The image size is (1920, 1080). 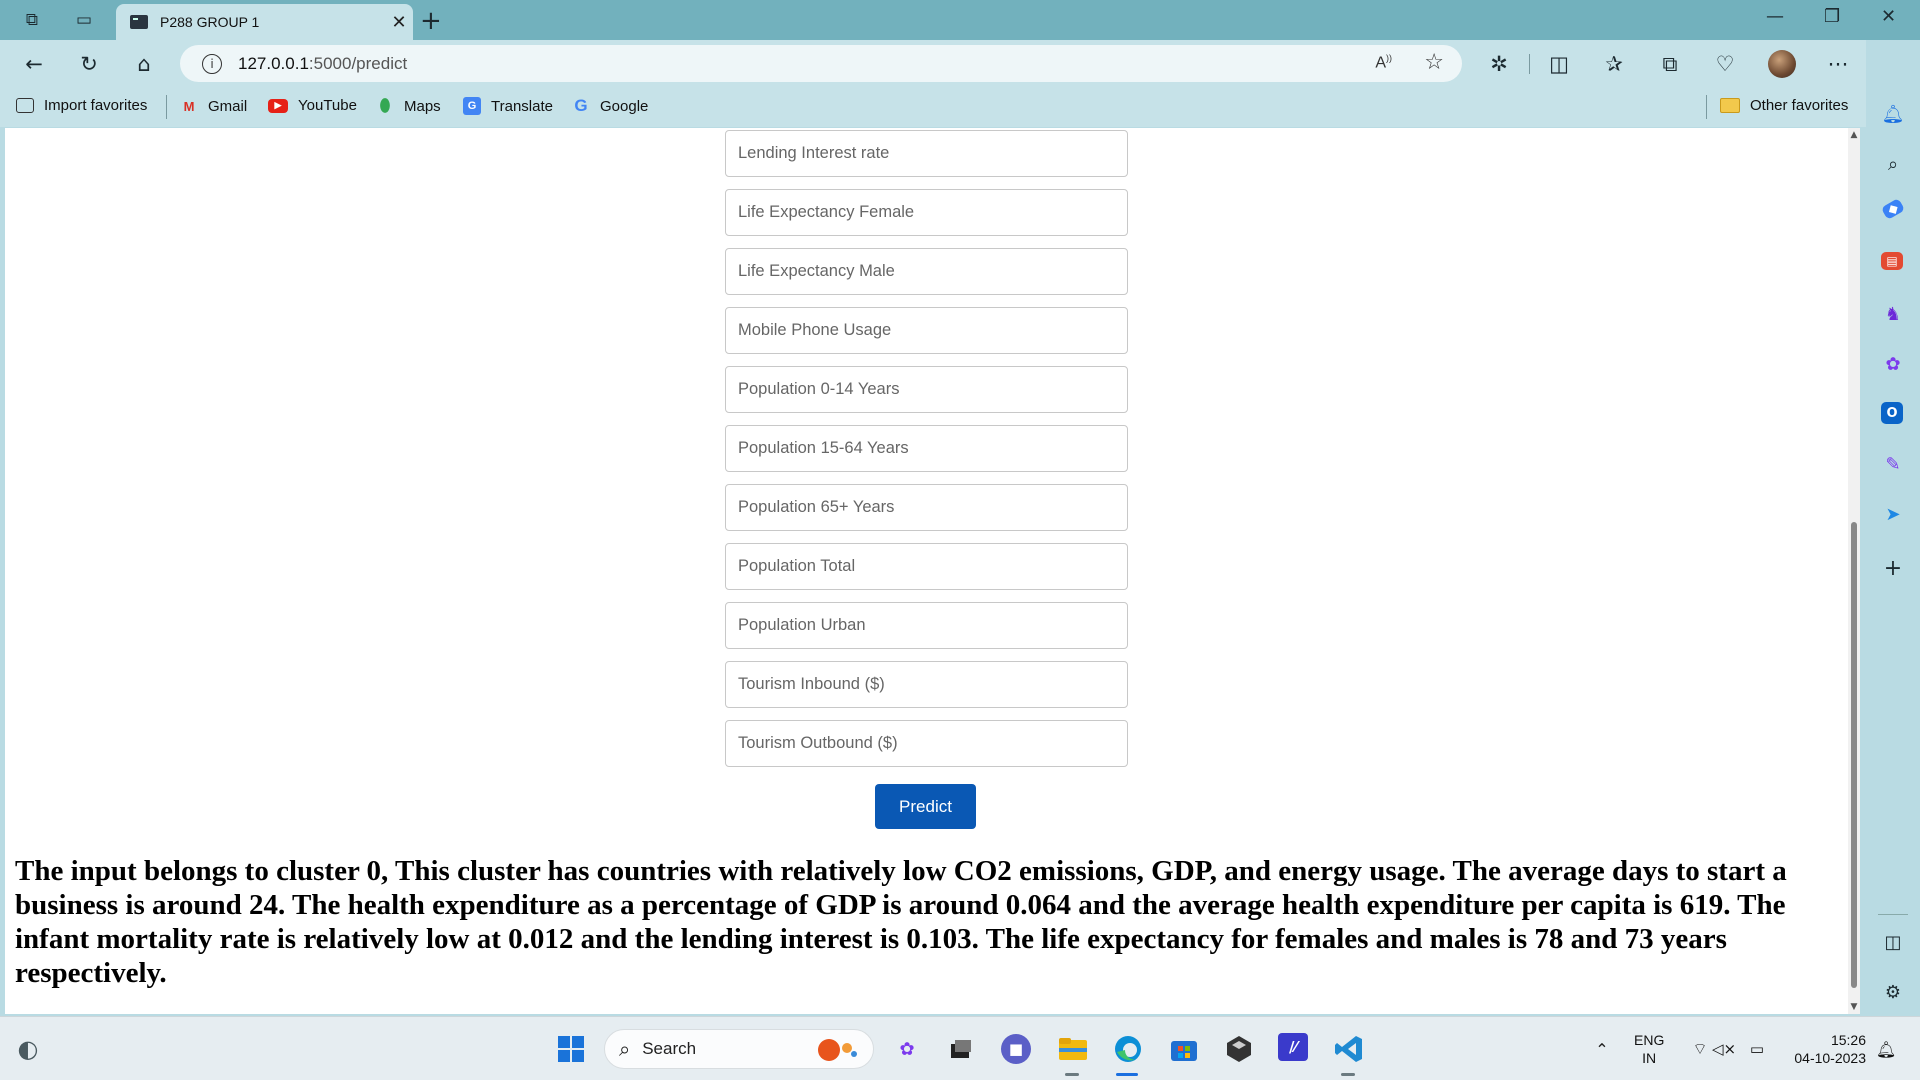 What do you see at coordinates (84, 20) in the screenshot?
I see `tab-actions-icon: ▭` at bounding box center [84, 20].